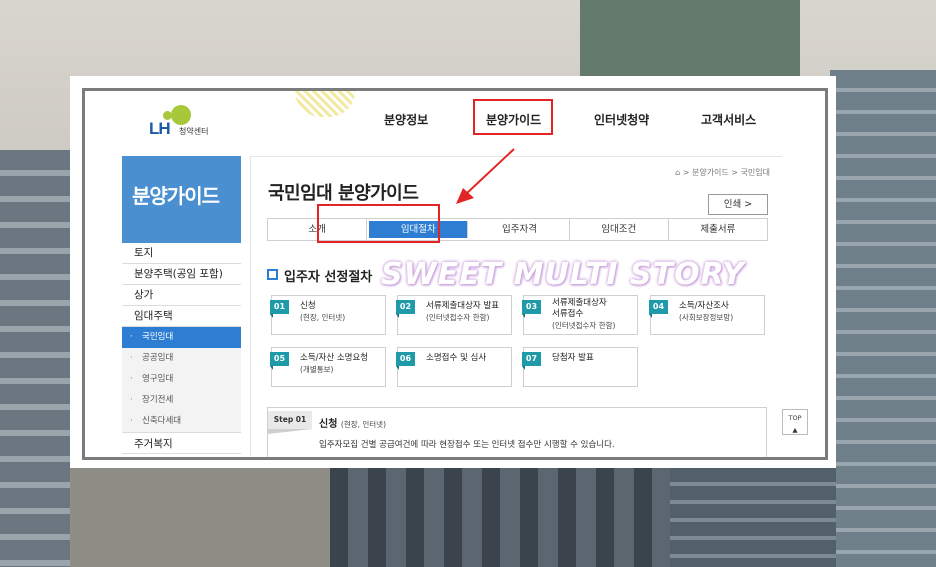 This screenshot has height=567, width=936. I want to click on annotation-box-tab, so click(378, 223).